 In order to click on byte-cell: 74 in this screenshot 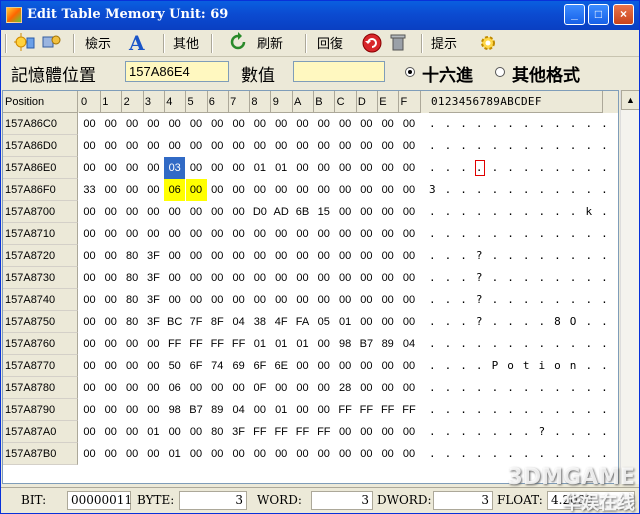, I will do `click(217, 366)`.